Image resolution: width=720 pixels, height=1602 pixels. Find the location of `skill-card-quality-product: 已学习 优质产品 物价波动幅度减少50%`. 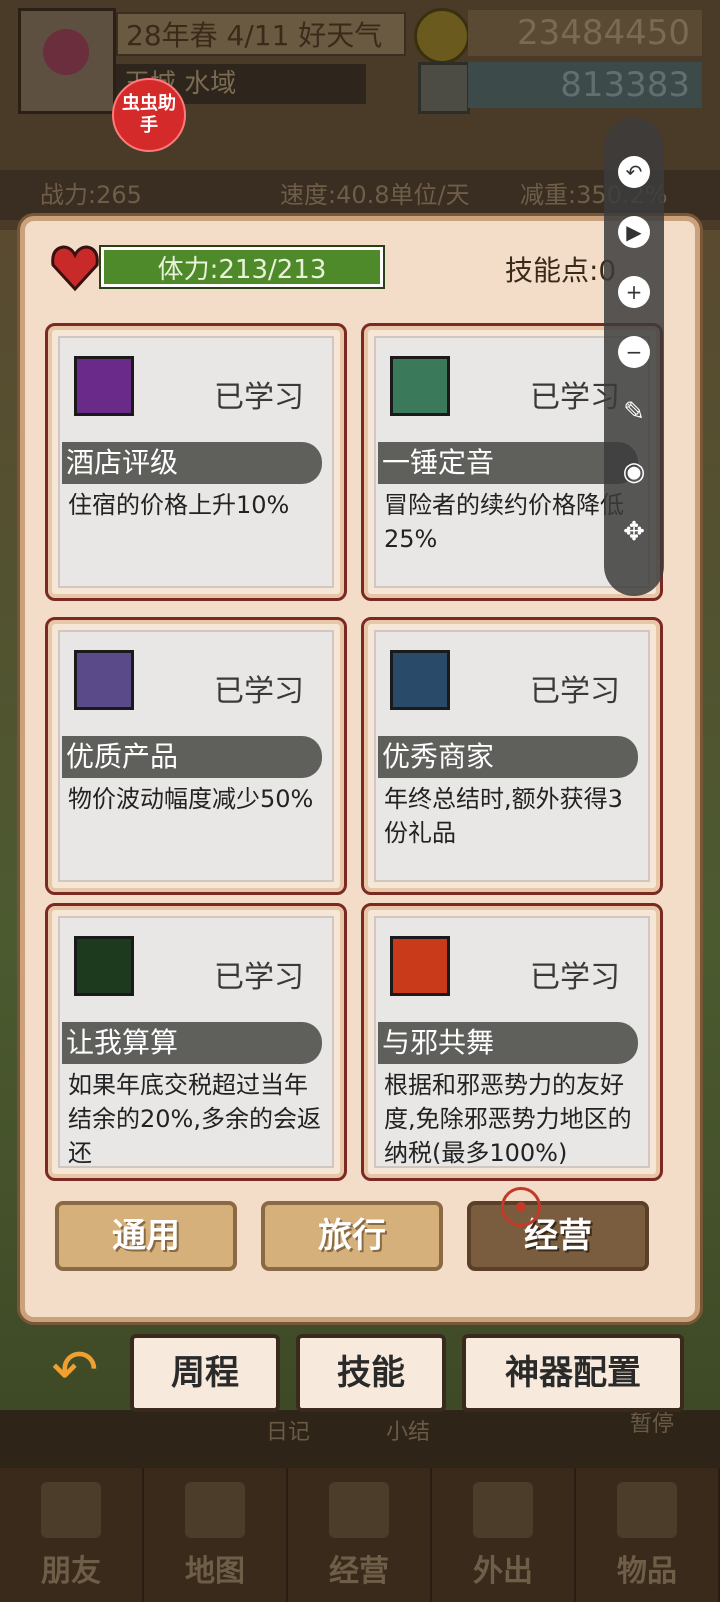

skill-card-quality-product: 已学习 优质产品 物价波动幅度减少50% is located at coordinates (196, 756).